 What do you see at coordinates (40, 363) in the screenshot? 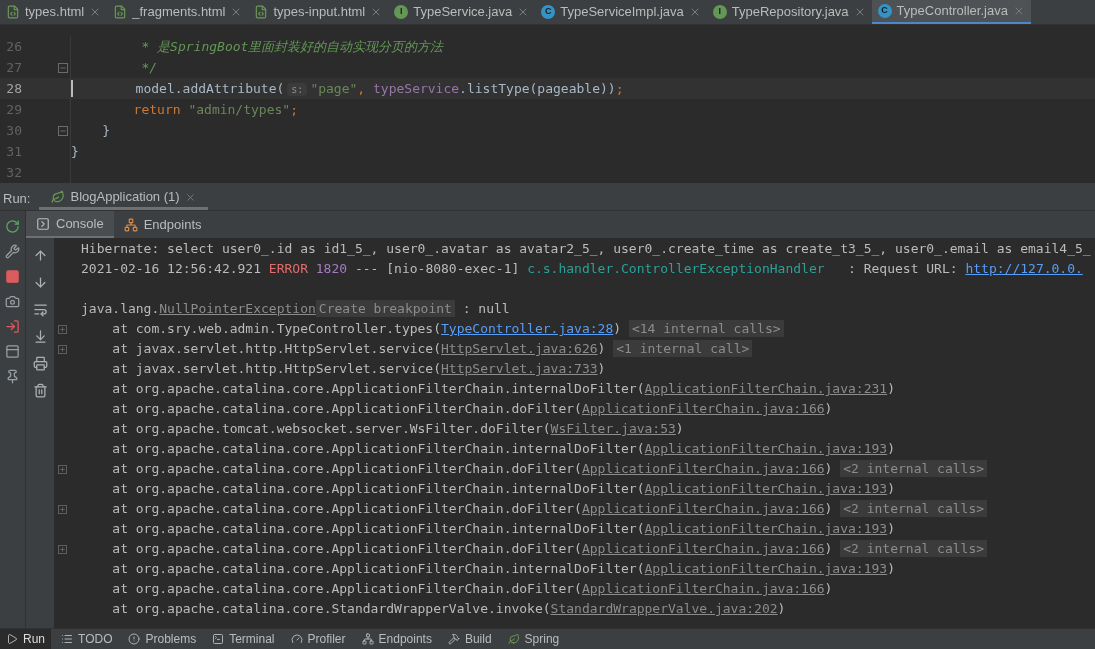
I see `print-icon` at bounding box center [40, 363].